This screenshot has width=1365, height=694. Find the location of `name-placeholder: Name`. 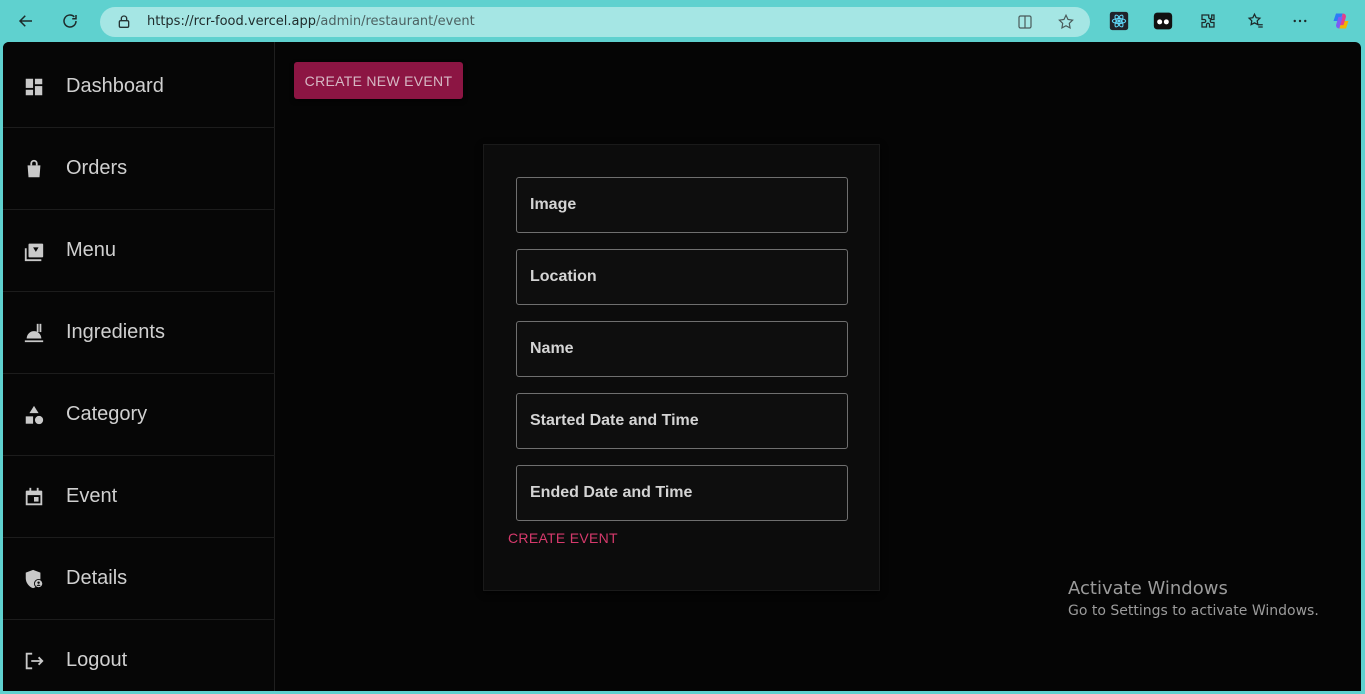

name-placeholder: Name is located at coordinates (552, 348).